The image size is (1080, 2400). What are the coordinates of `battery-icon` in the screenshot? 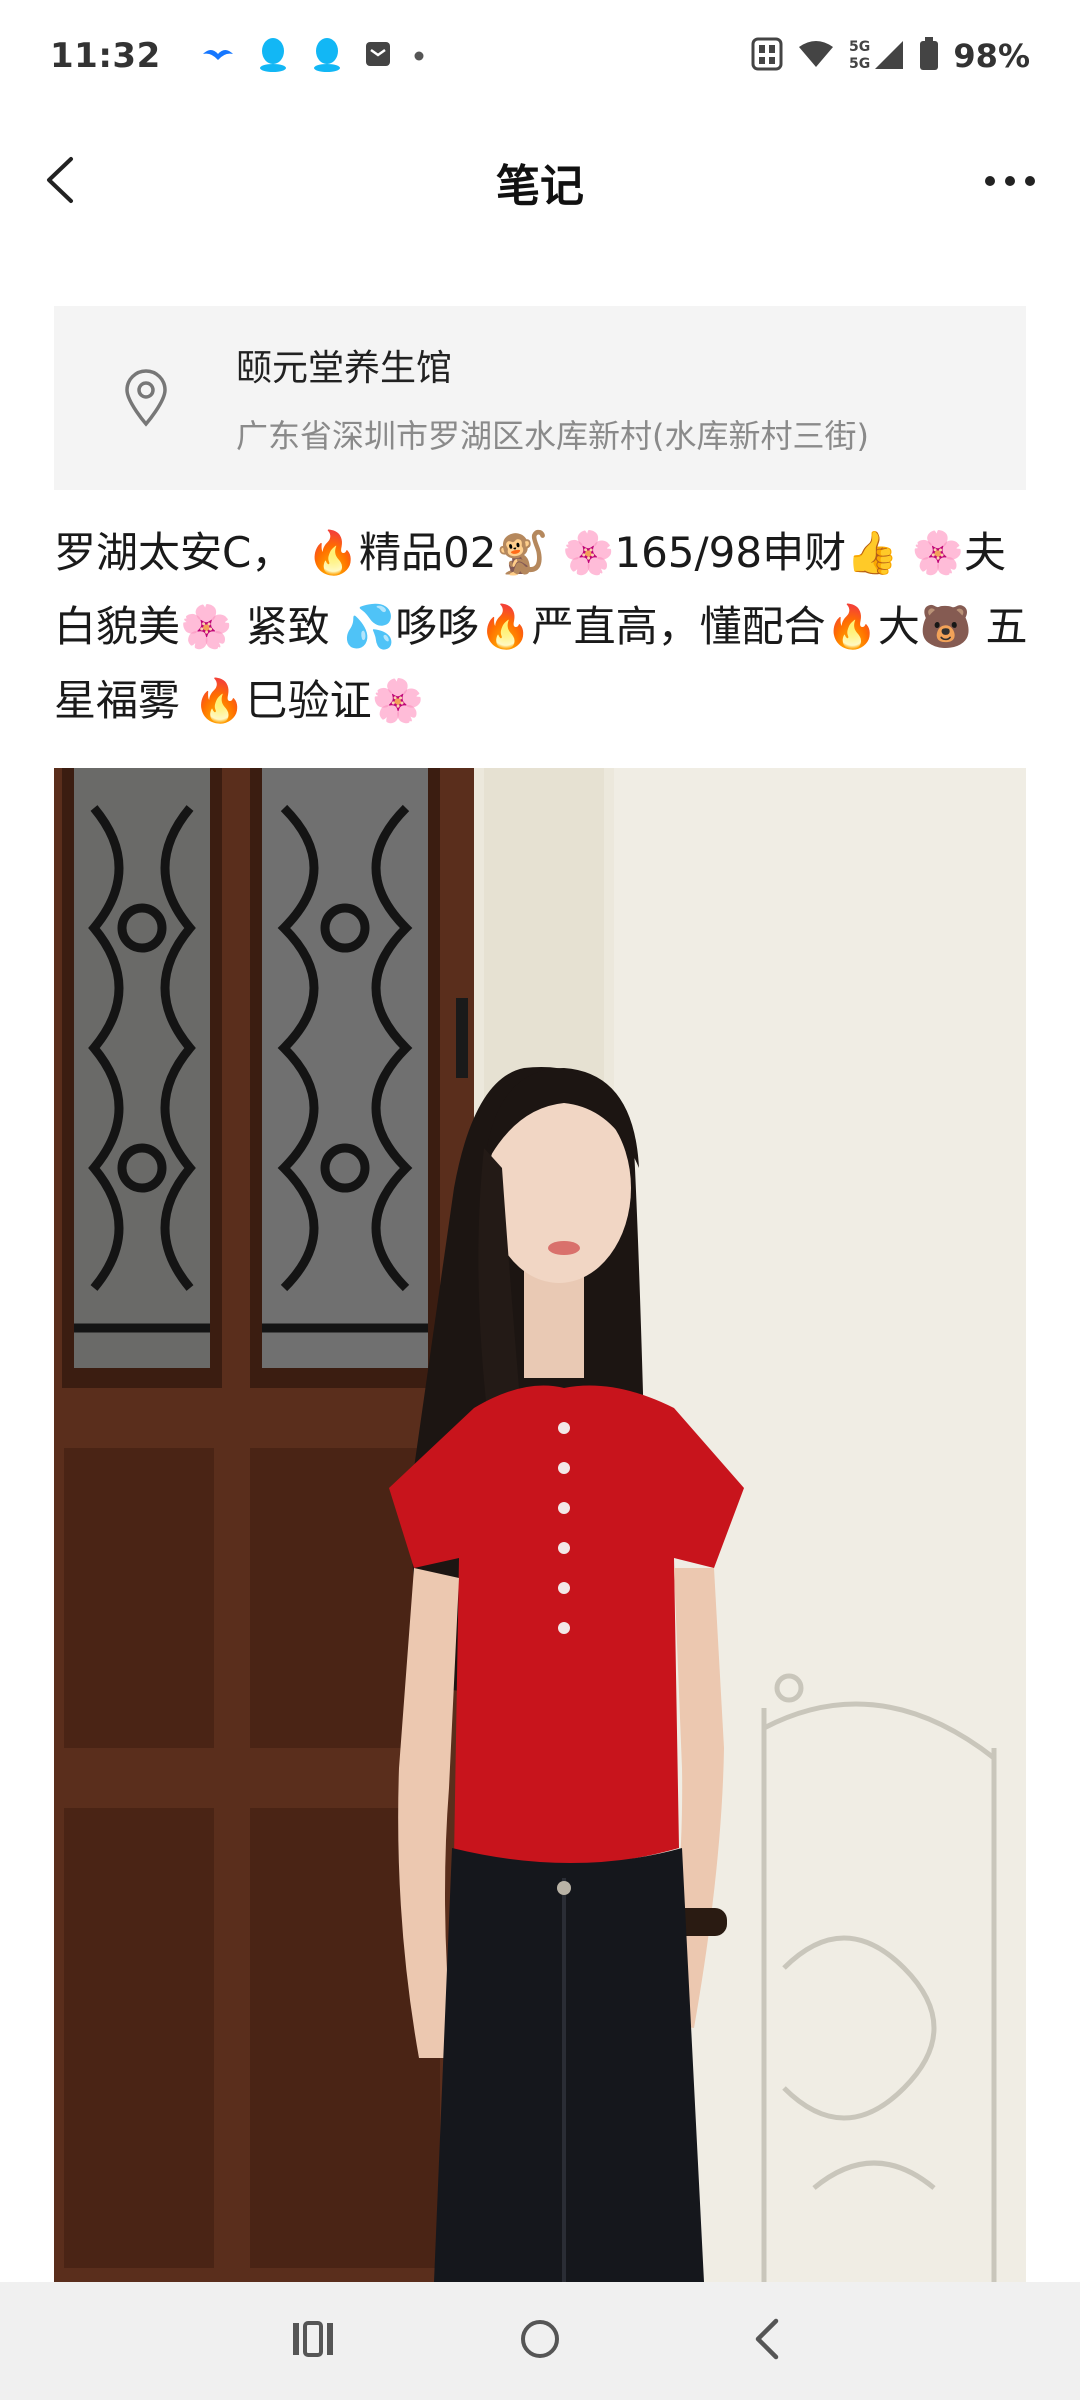 It's located at (929, 56).